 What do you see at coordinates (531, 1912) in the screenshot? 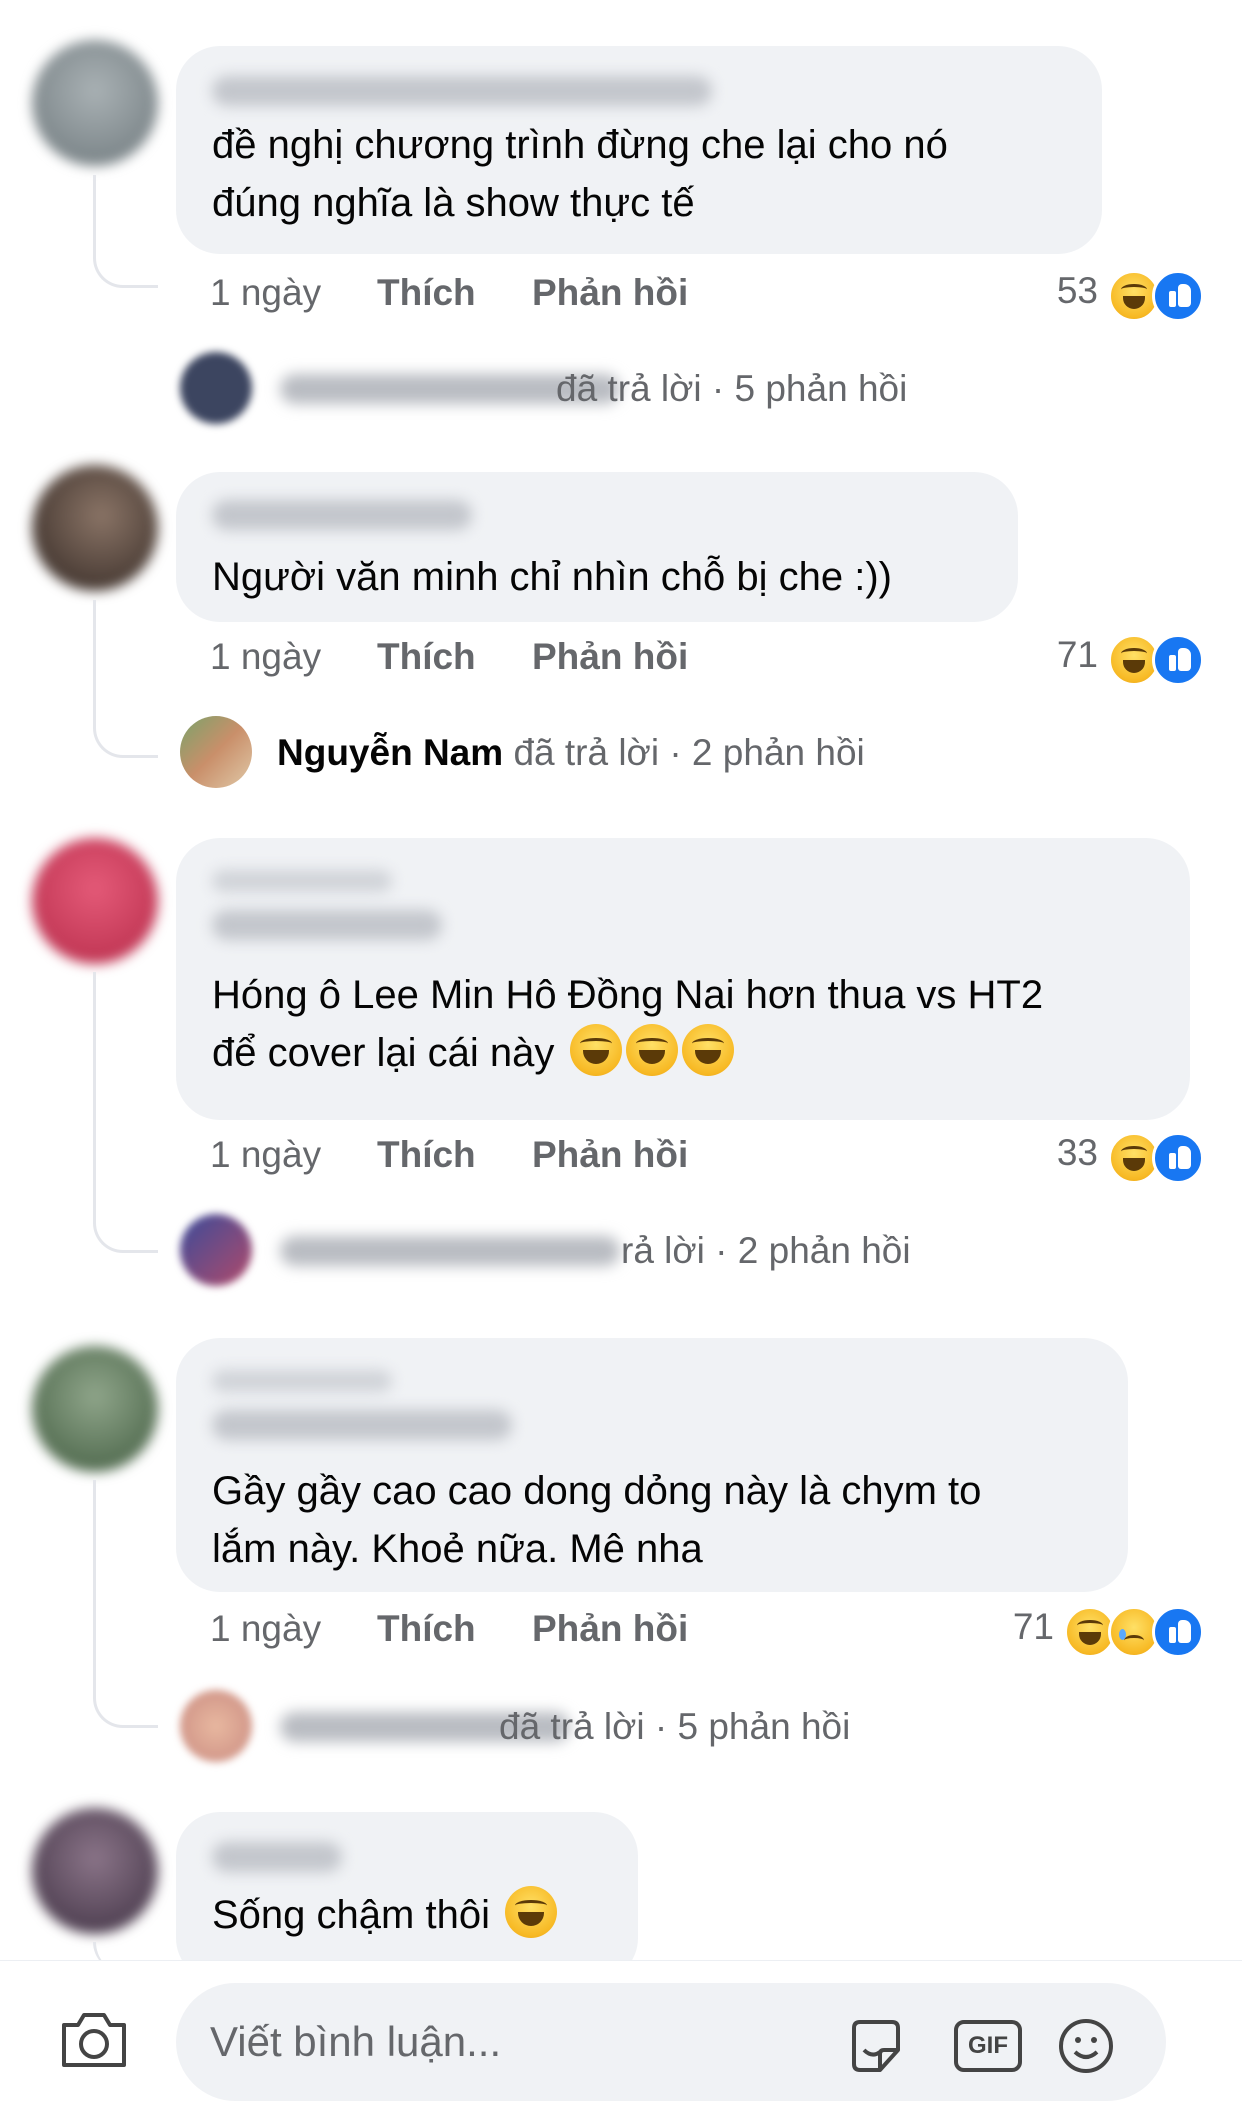
I see `tears-of-joy-emoji` at bounding box center [531, 1912].